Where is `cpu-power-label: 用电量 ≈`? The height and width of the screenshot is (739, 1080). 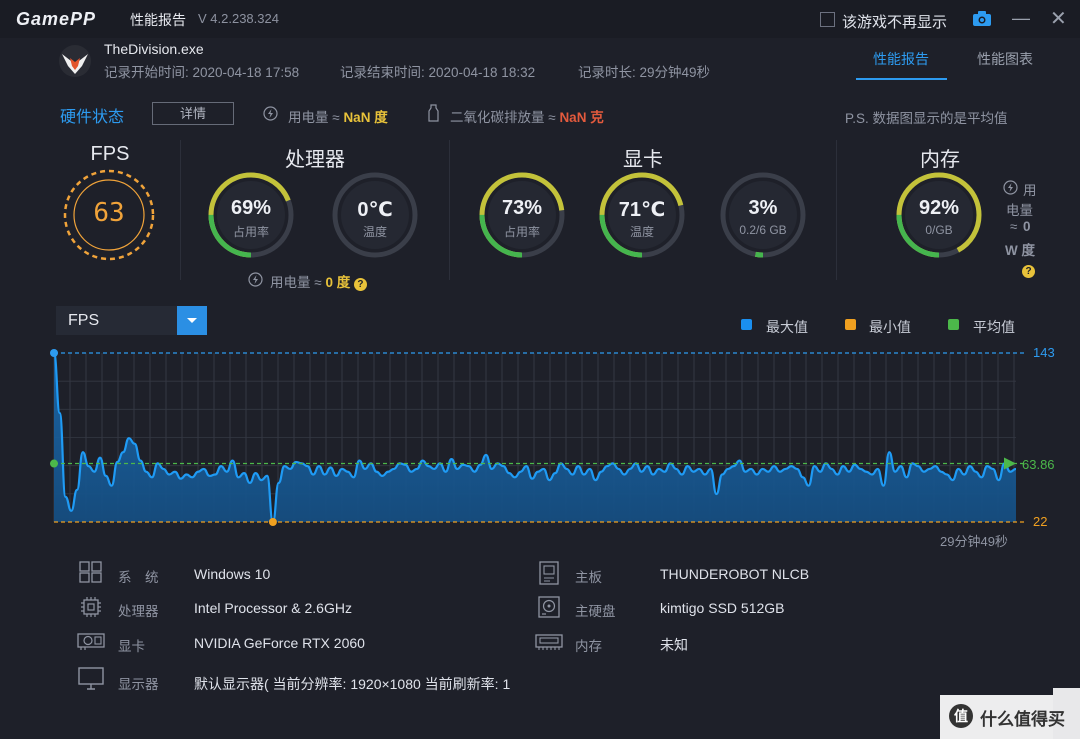
cpu-power-label: 用电量 ≈ is located at coordinates (296, 282).